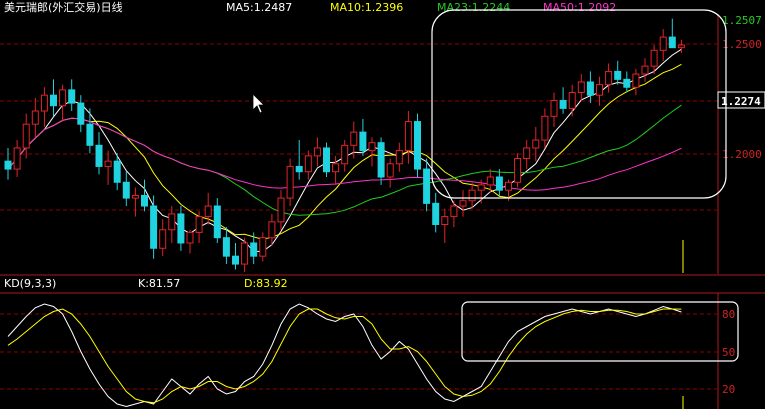 This screenshot has width=765, height=409. Describe the element at coordinates (259, 7) in the screenshot. I see `ma5-label: MA5:1.2487` at that location.